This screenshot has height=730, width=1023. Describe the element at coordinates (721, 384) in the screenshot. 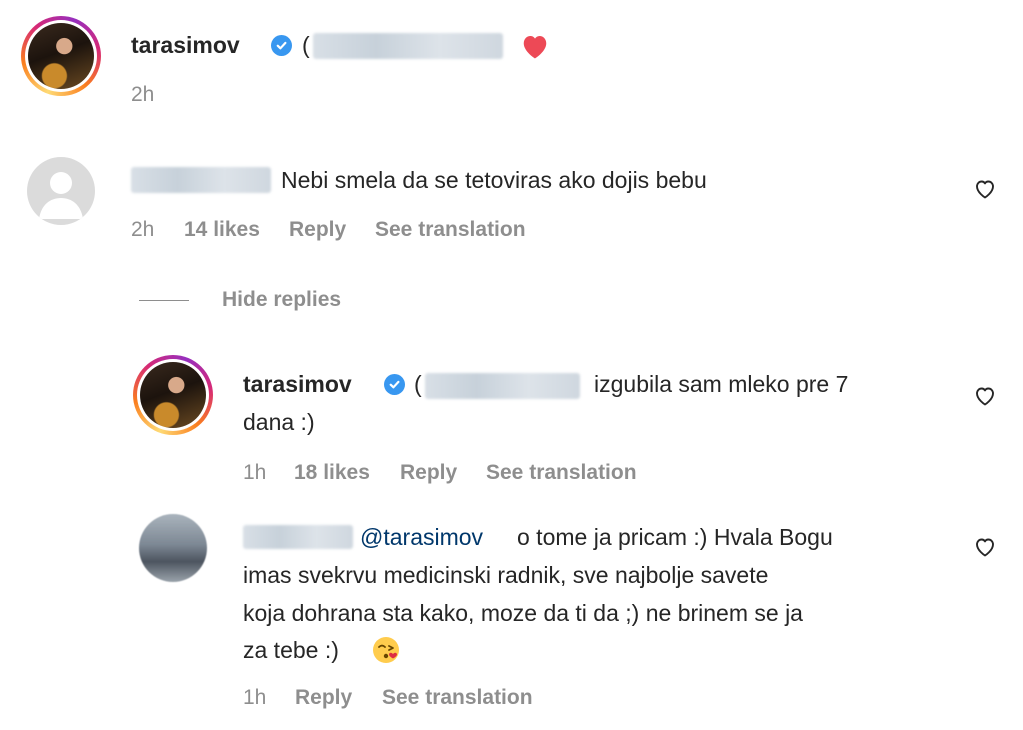

I see `reply-text-line1: izgubila sam mleko pre 7` at that location.